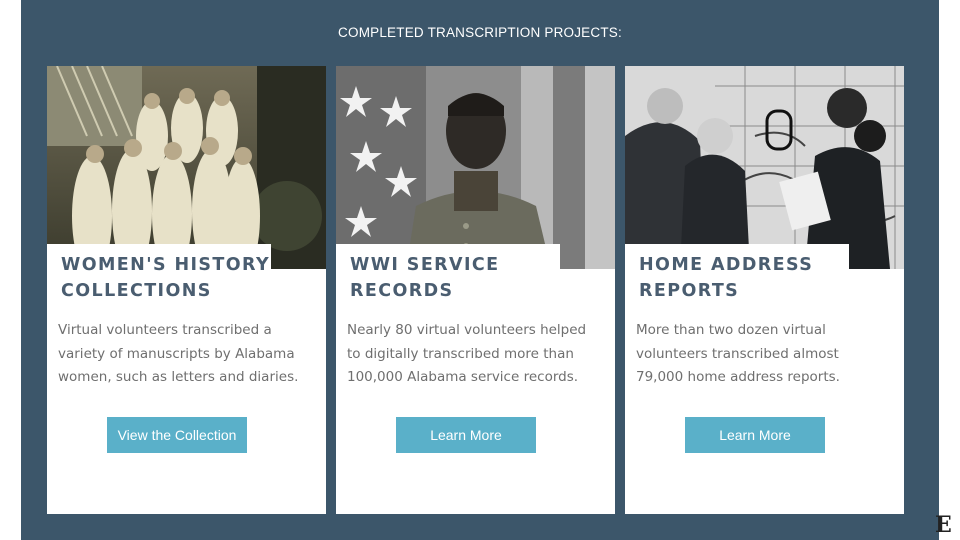 This screenshot has width=960, height=540. I want to click on card-photo-soldier, so click(475, 167).